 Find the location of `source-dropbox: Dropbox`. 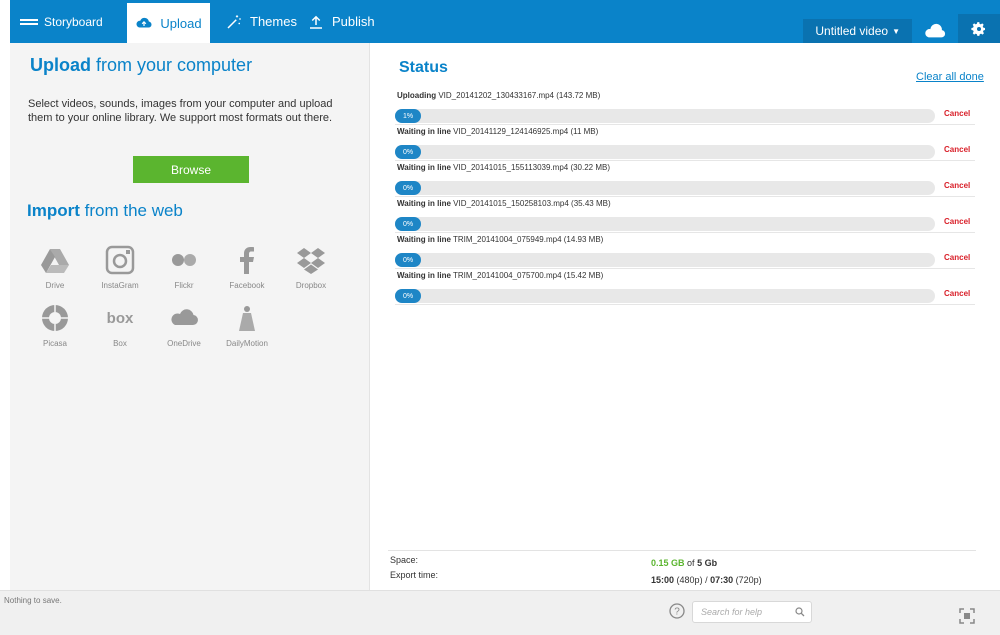

source-dropbox: Dropbox is located at coordinates (311, 267).